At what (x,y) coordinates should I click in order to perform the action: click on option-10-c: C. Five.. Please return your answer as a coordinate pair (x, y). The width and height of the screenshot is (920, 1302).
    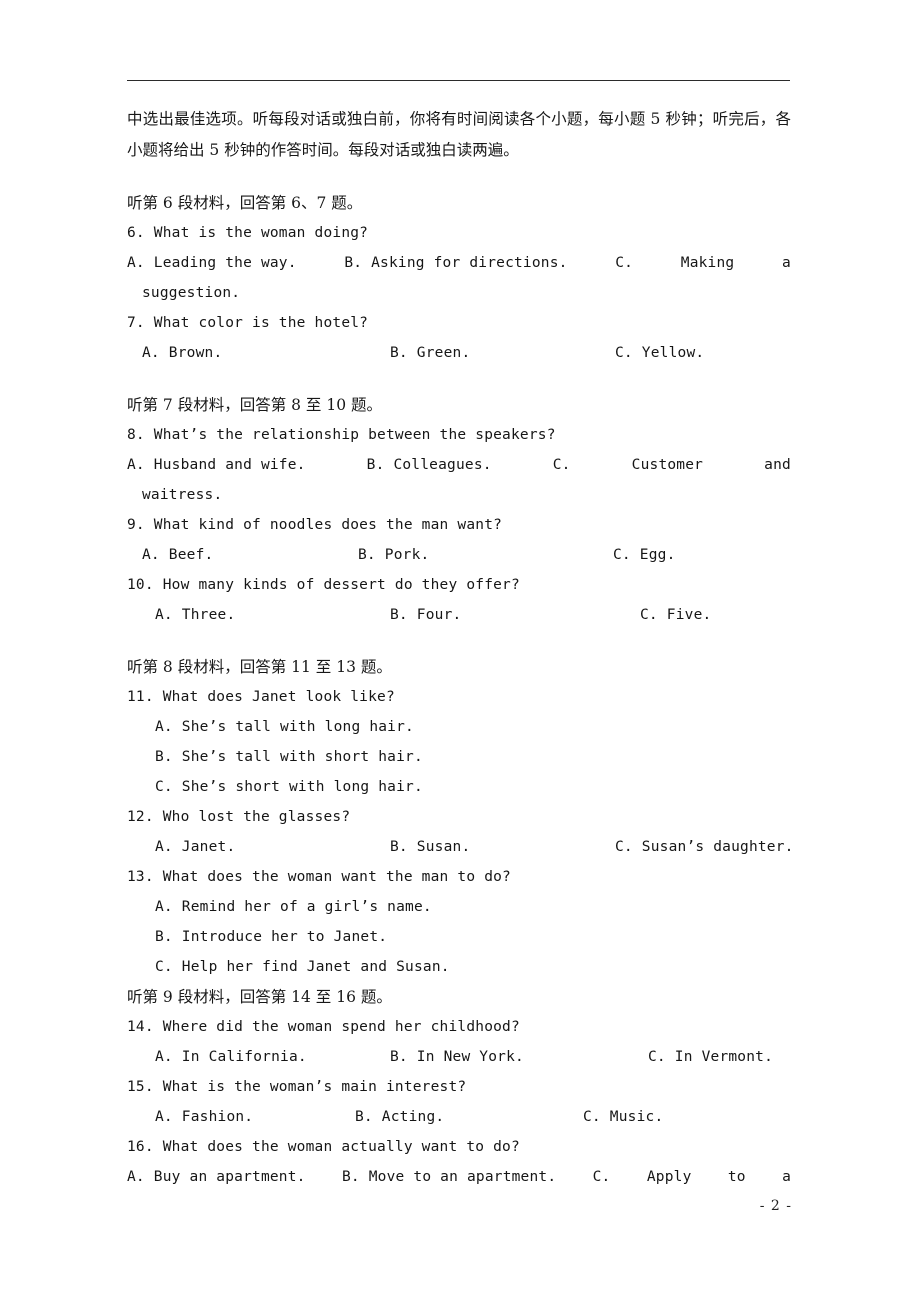
    Looking at the image, I should click on (675, 615).